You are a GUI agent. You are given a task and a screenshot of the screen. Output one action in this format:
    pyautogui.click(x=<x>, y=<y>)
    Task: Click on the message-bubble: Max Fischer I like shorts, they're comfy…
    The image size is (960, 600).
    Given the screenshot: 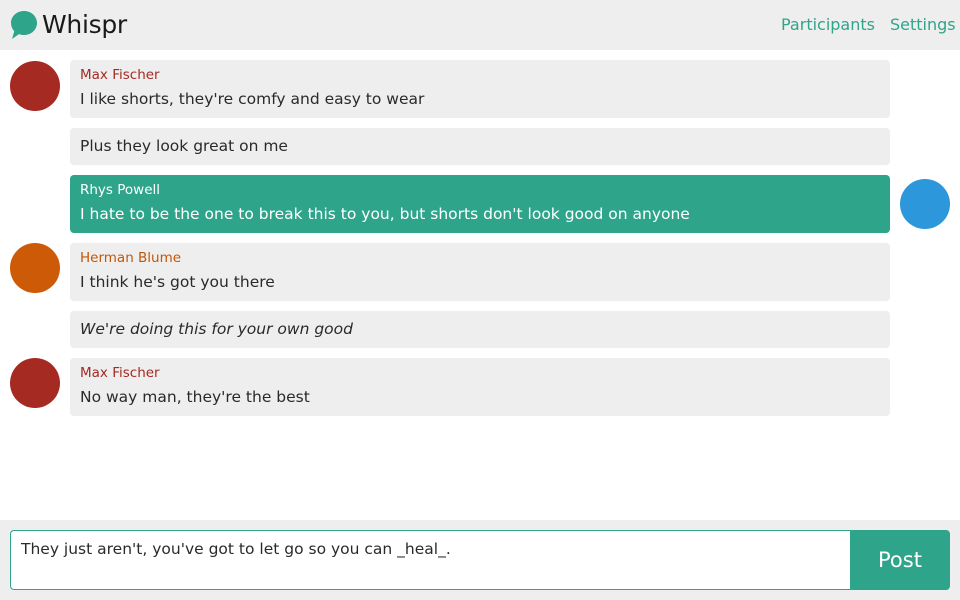 What is the action you would take?
    pyautogui.click(x=480, y=89)
    